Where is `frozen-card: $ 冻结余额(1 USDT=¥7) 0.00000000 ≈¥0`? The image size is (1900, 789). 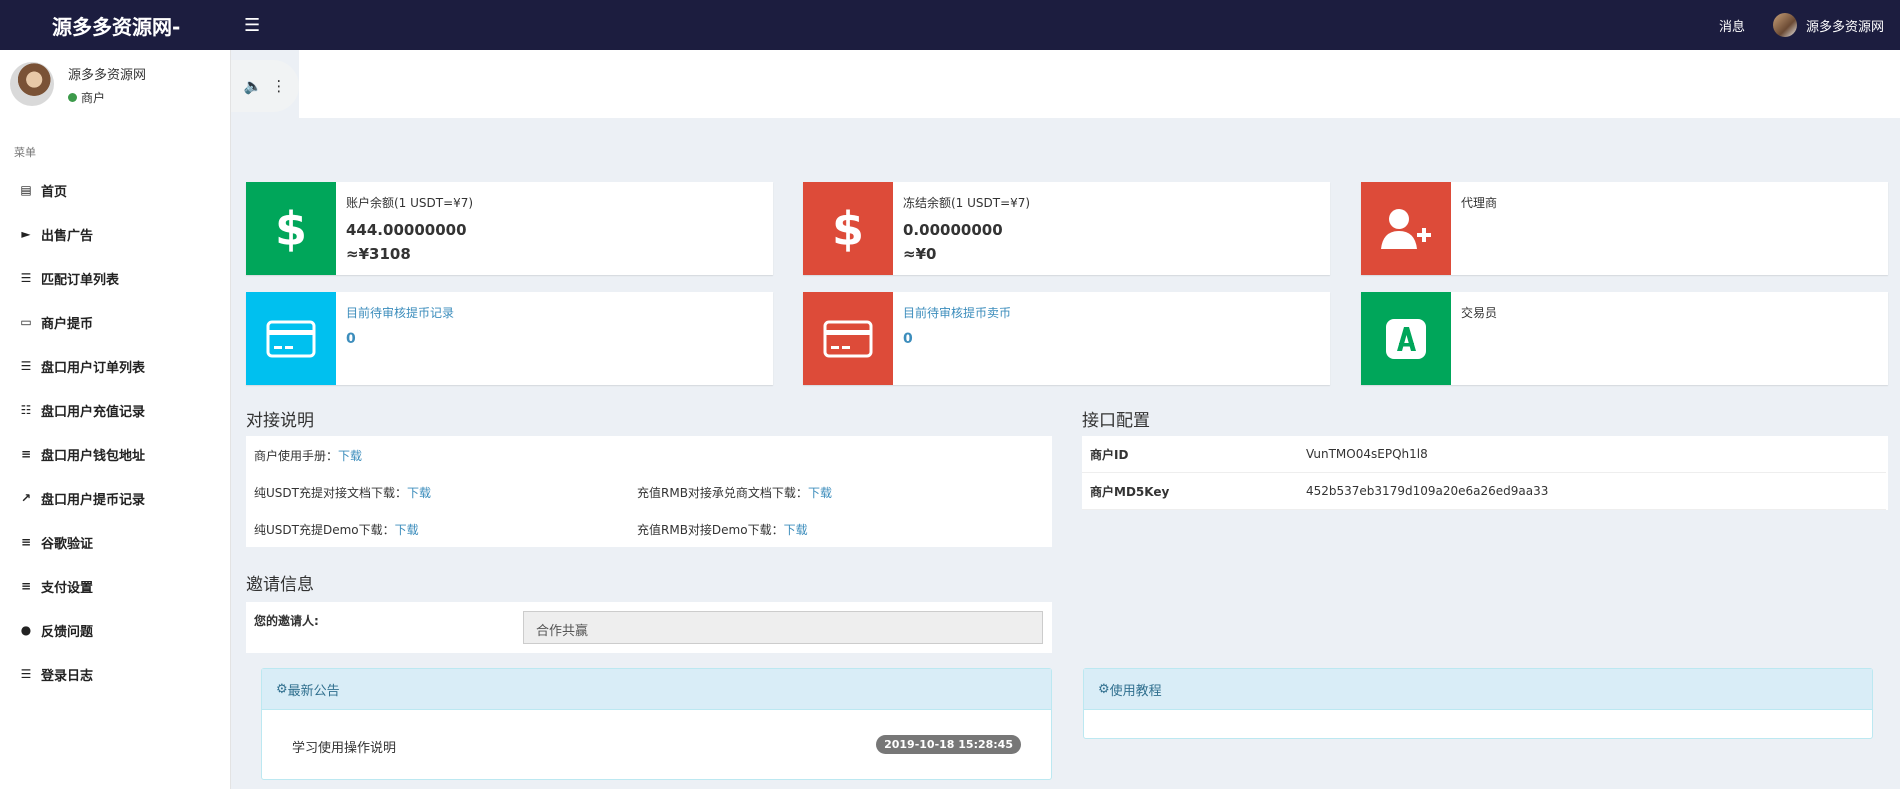 frozen-card: $ 冻结余额(1 USDT=¥7) 0.00000000 ≈¥0 is located at coordinates (1066, 228).